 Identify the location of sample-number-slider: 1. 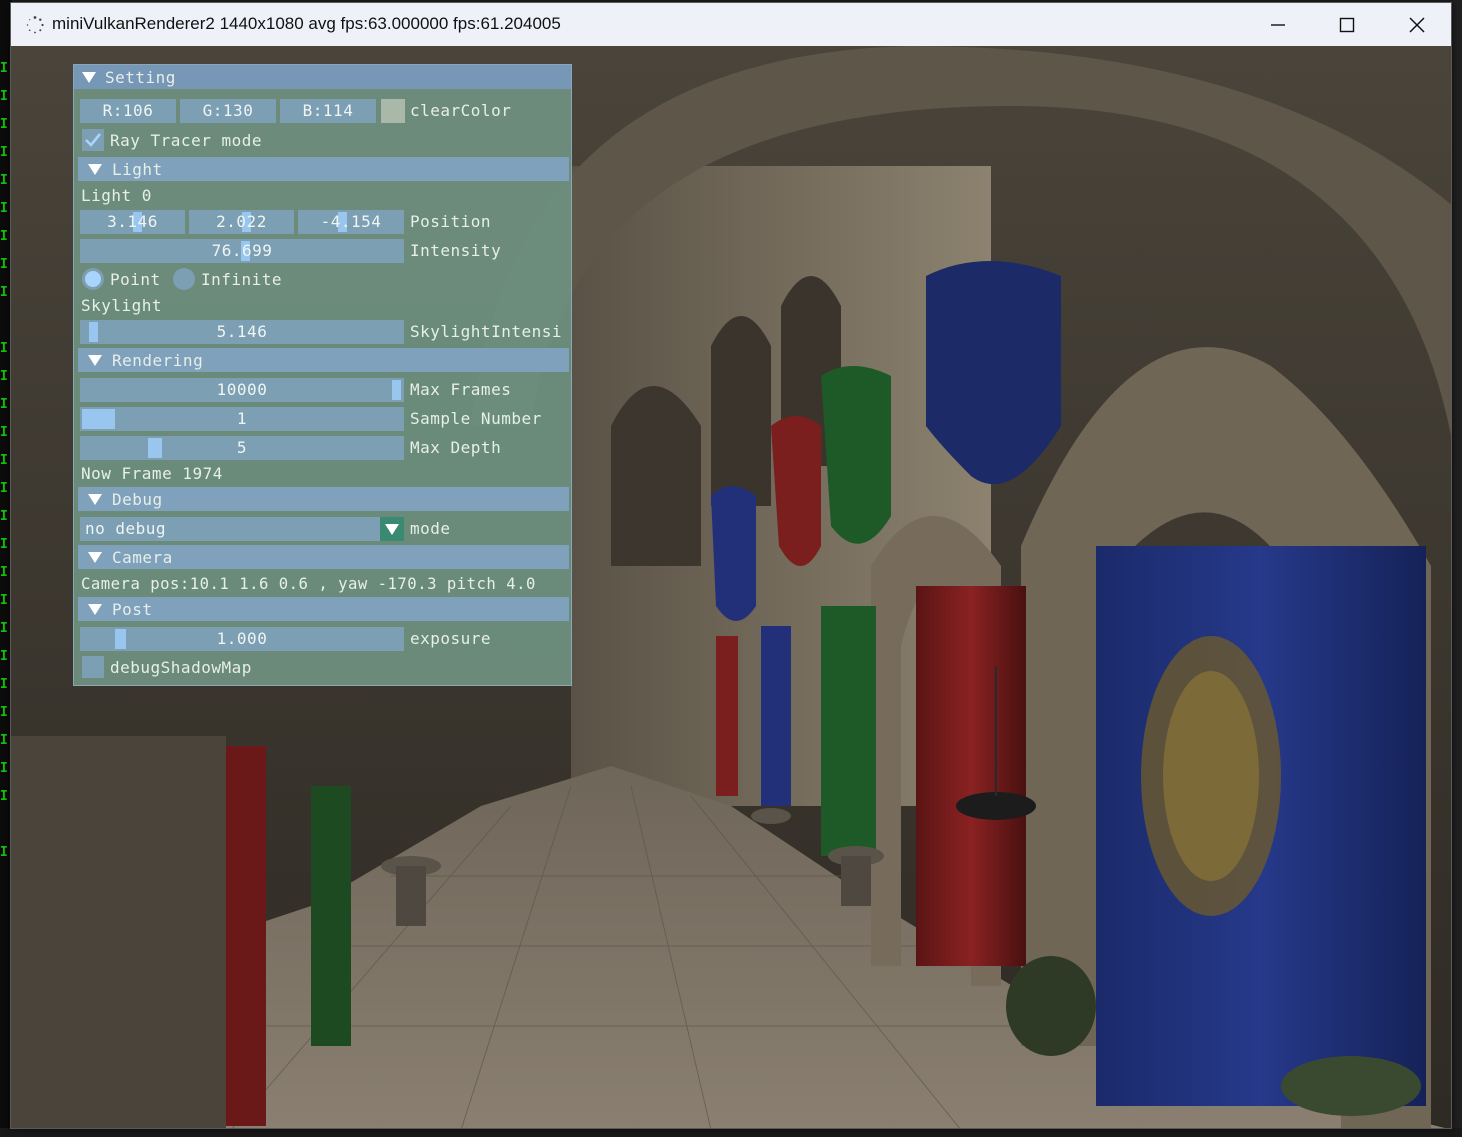
(242, 419).